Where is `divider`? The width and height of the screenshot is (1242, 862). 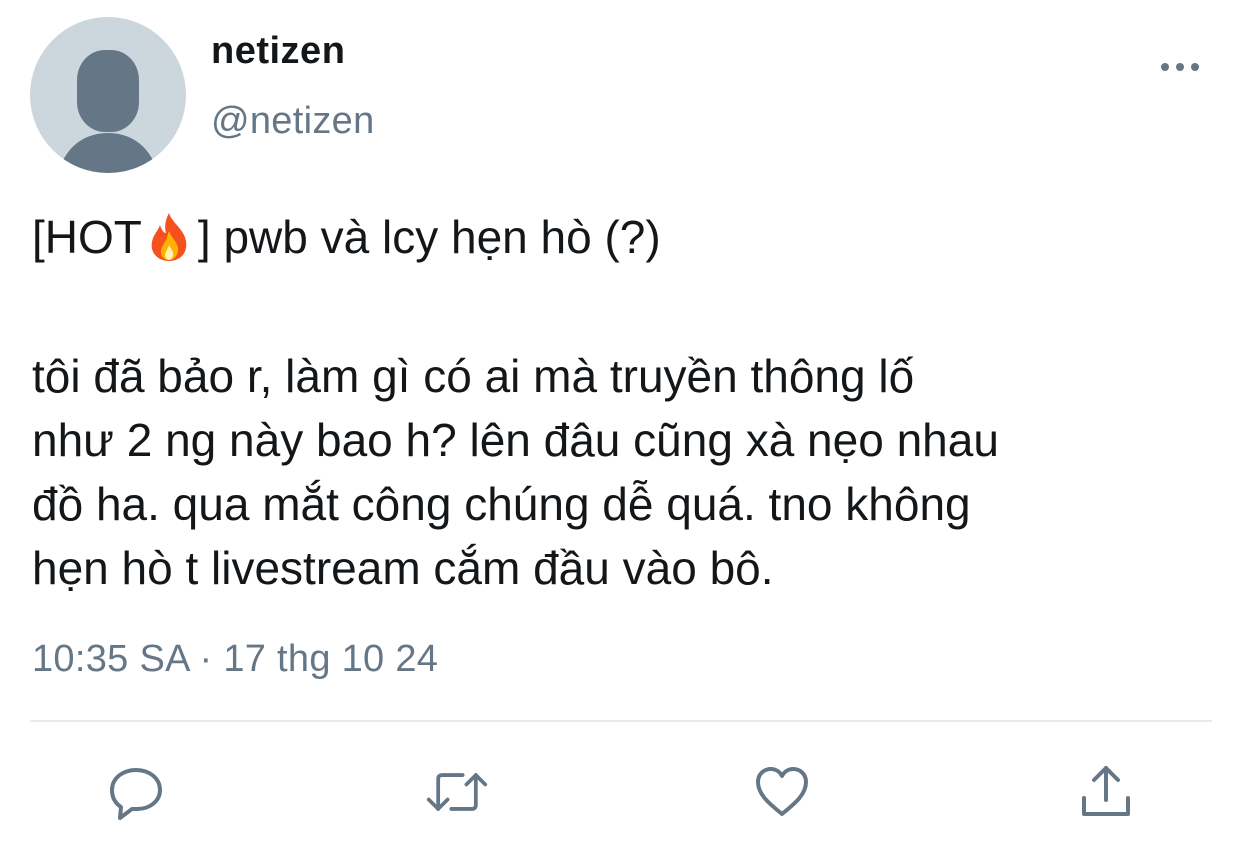
divider is located at coordinates (621, 721).